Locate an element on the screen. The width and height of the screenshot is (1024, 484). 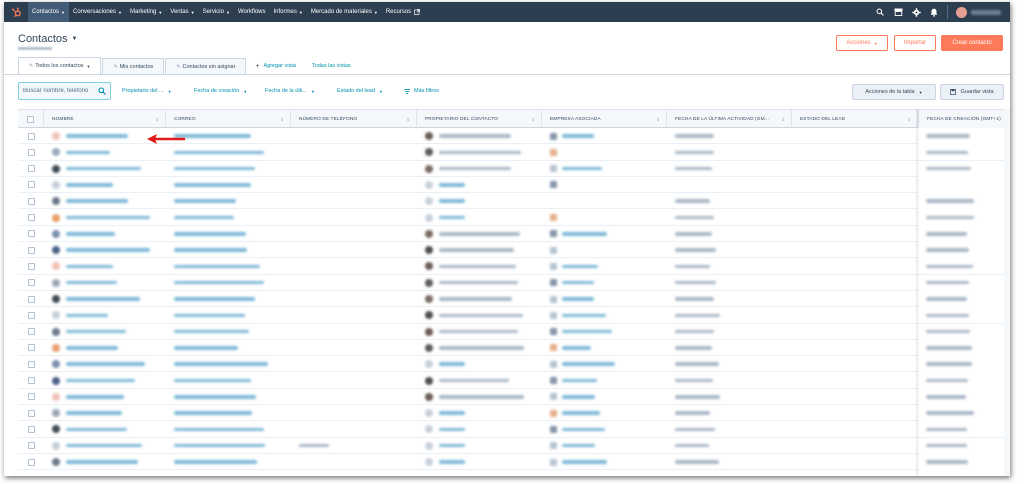
column-header-fecha-creacion: FECHA DE CREACIÓN (GMT+1) is located at coordinates (964, 119).